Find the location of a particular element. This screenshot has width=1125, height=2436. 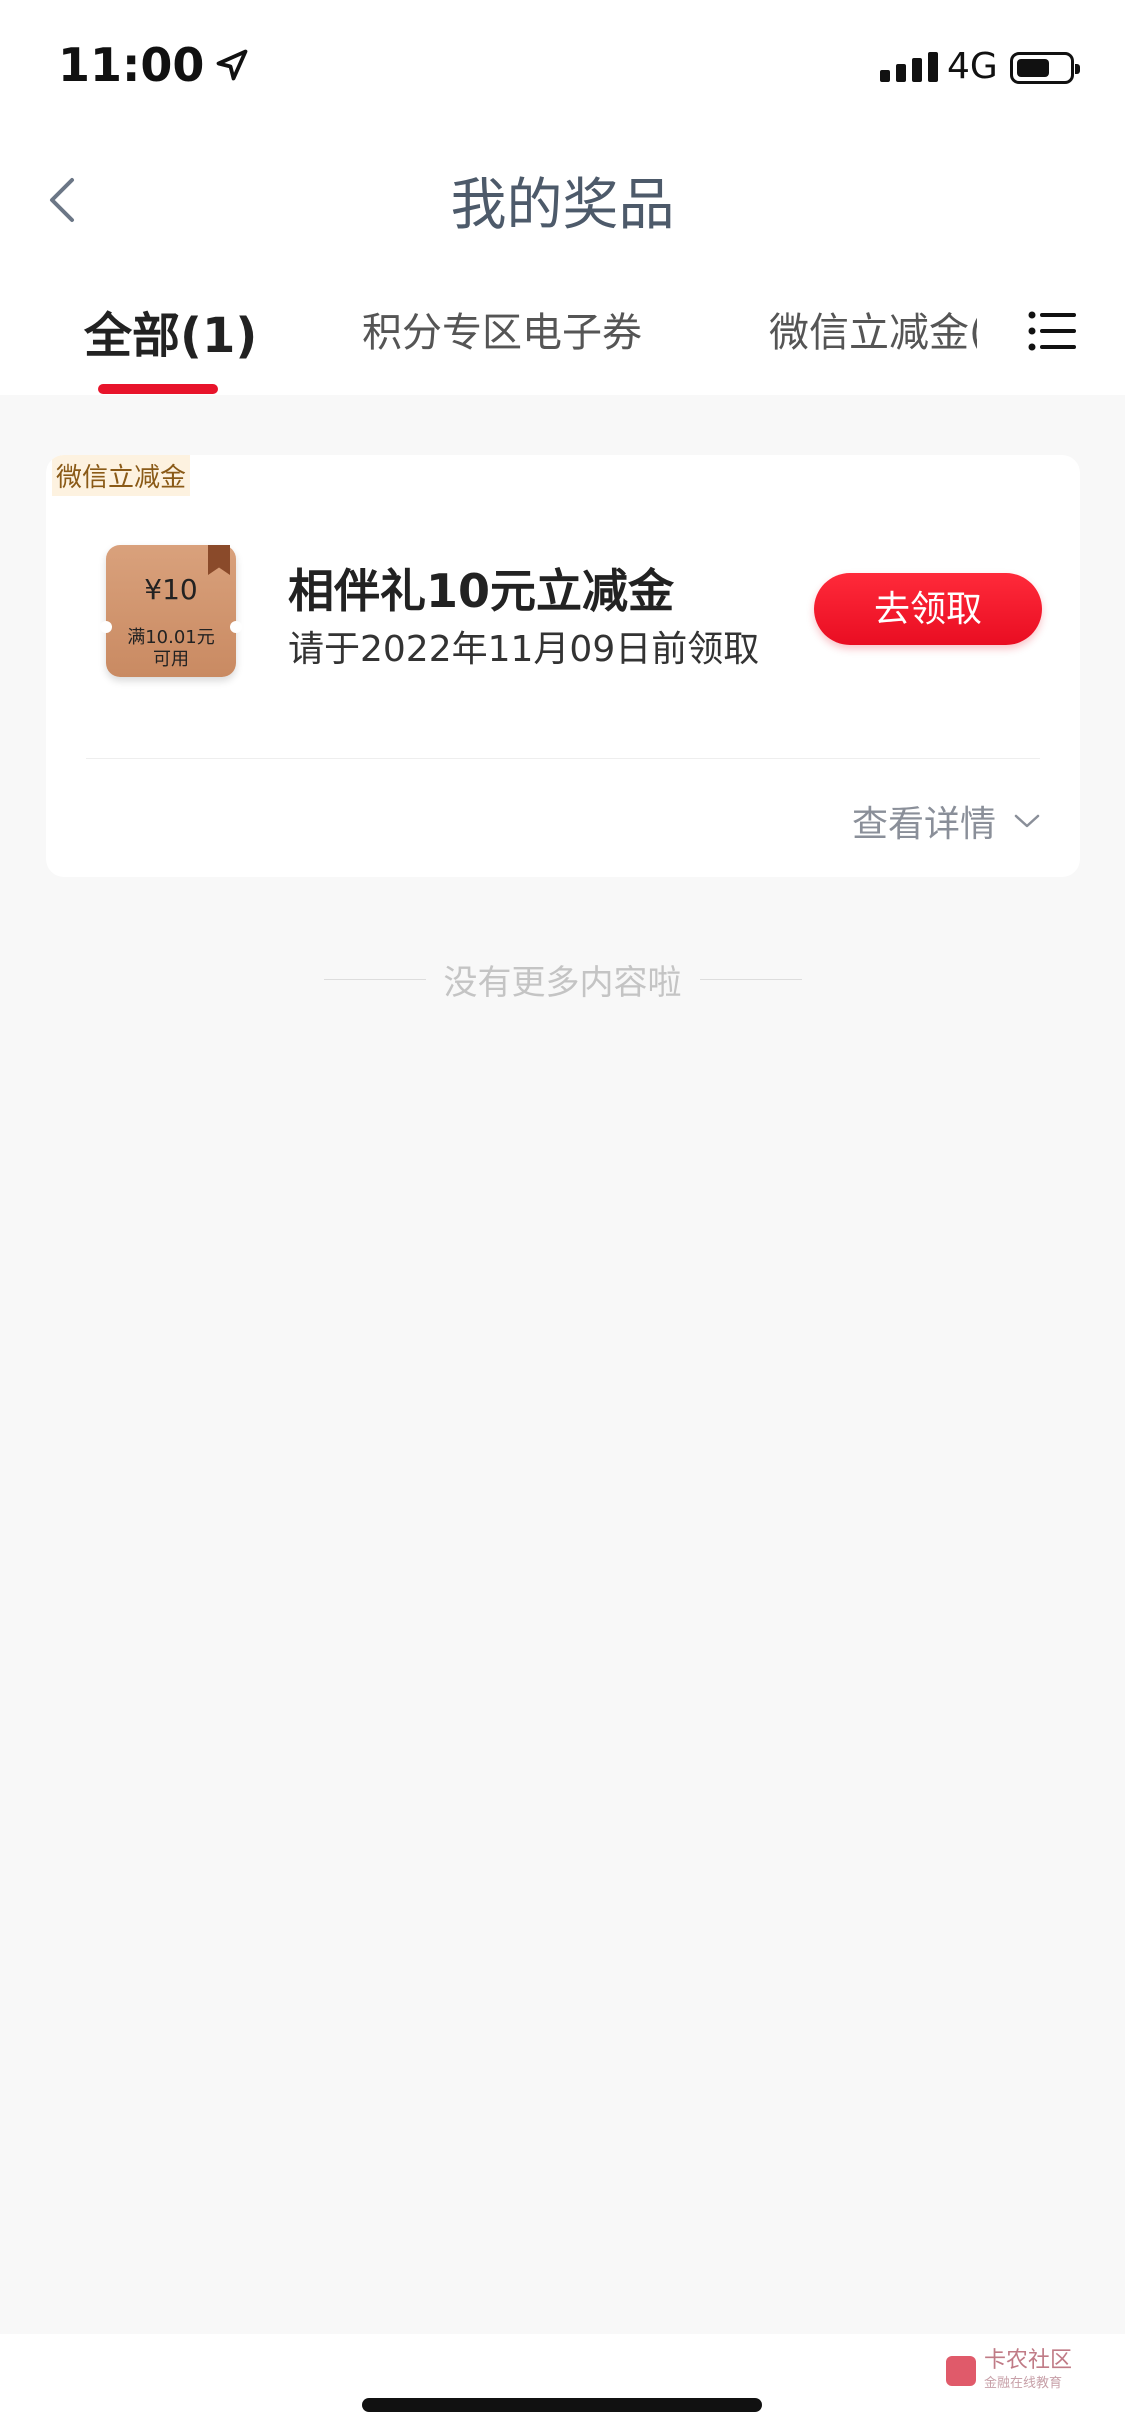

tab-all: 全部(1) is located at coordinates (170, 331).